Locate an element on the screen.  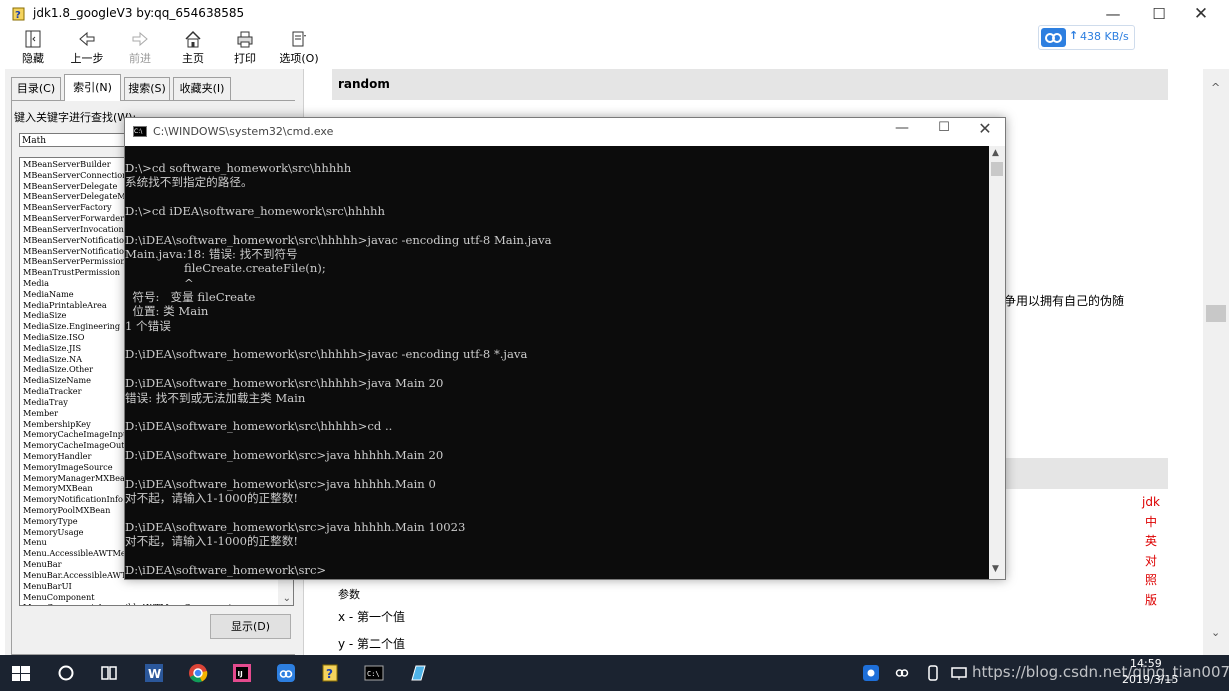
clock-time: 14:59 is located at coordinates (1146, 663).